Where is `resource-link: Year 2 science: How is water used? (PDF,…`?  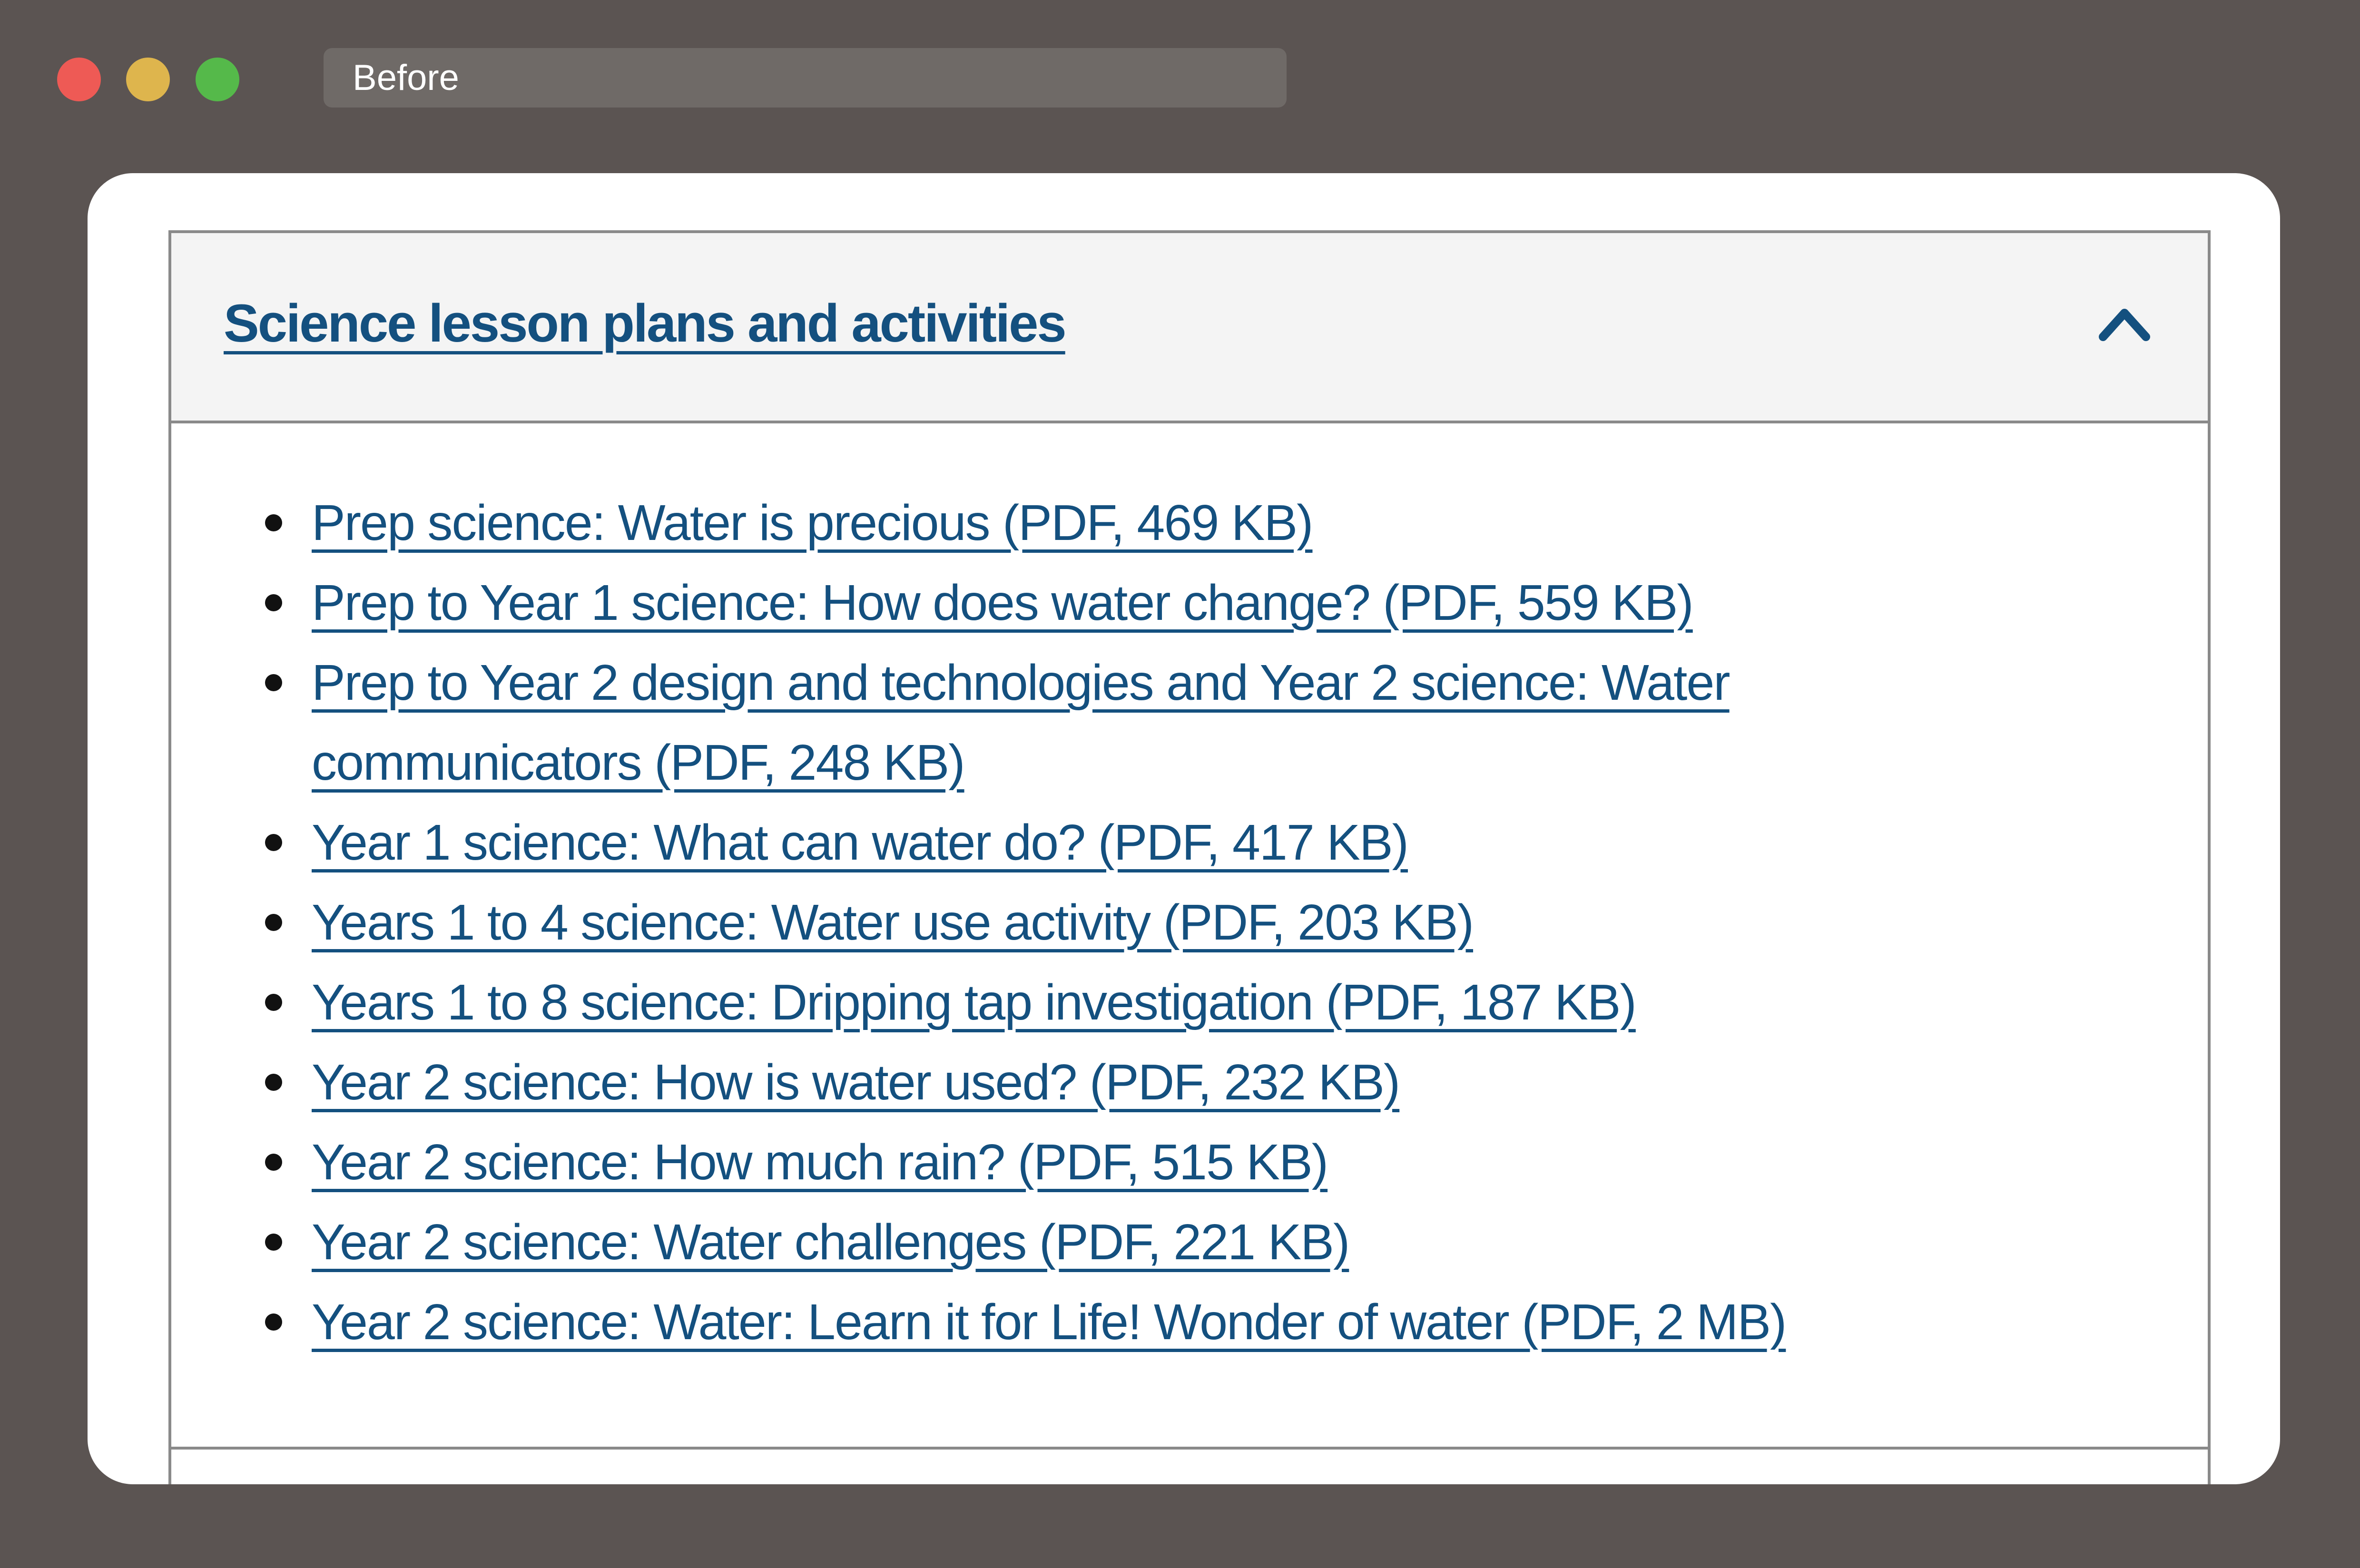
resource-link: Year 2 science: How is water used? (PDF,… is located at coordinates (856, 1082).